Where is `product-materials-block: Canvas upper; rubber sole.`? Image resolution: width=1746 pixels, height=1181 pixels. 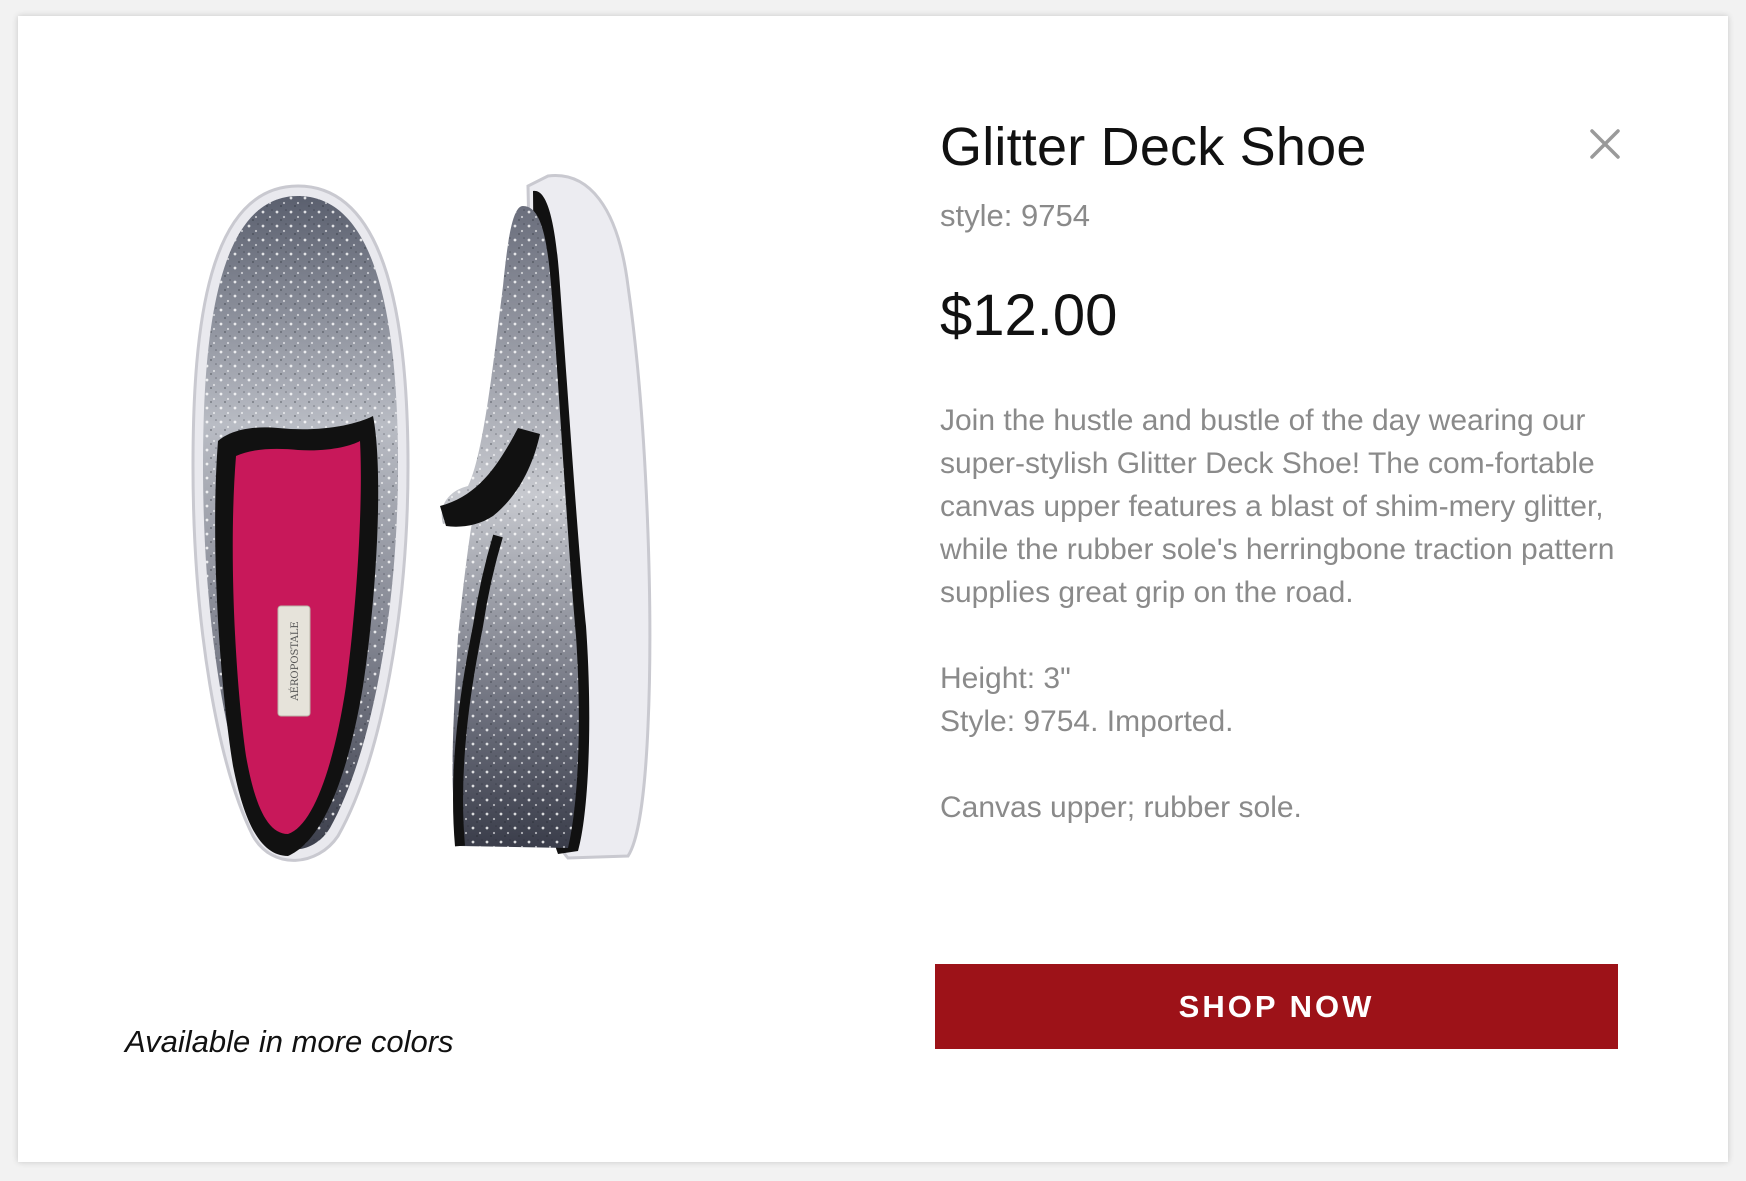 product-materials-block: Canvas upper; rubber sole. is located at coordinates (1290, 807).